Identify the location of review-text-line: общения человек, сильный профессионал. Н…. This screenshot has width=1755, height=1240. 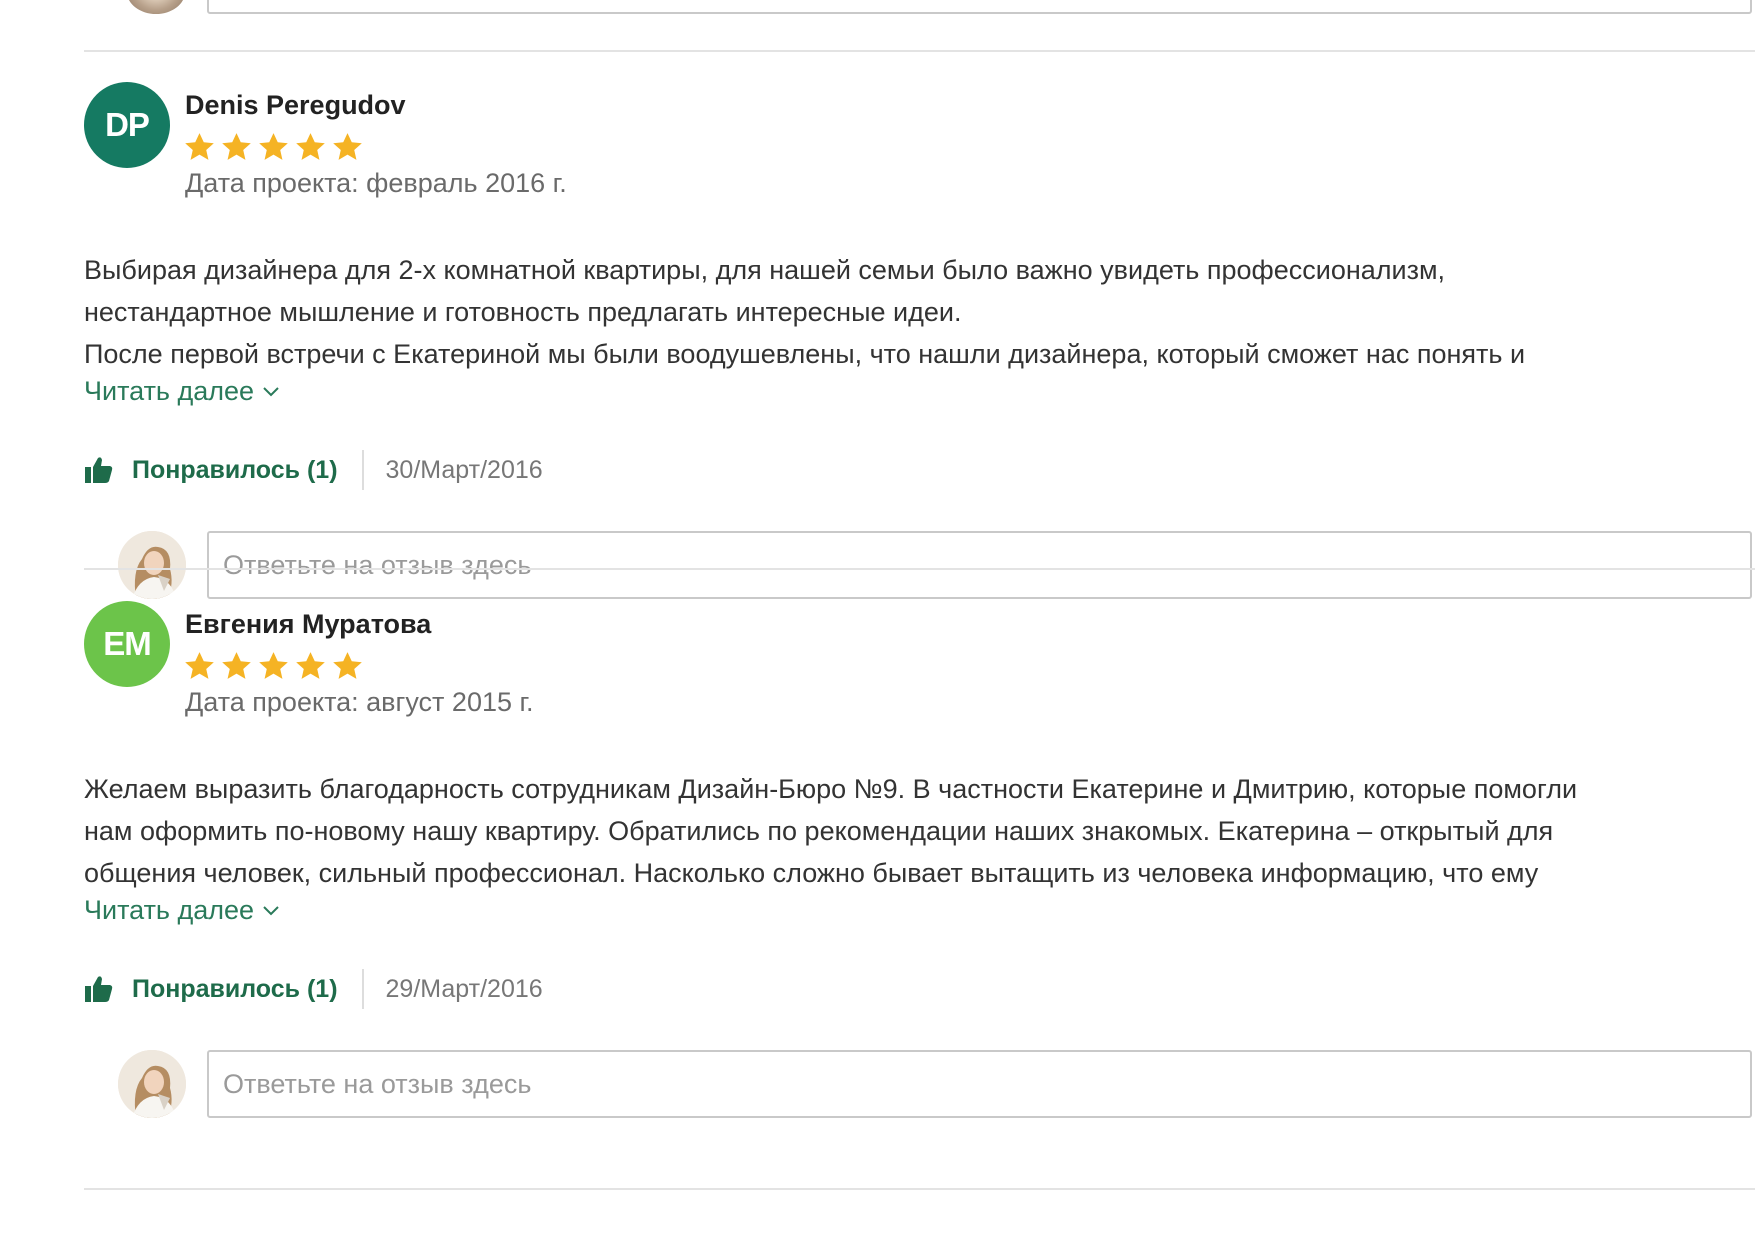
(811, 873).